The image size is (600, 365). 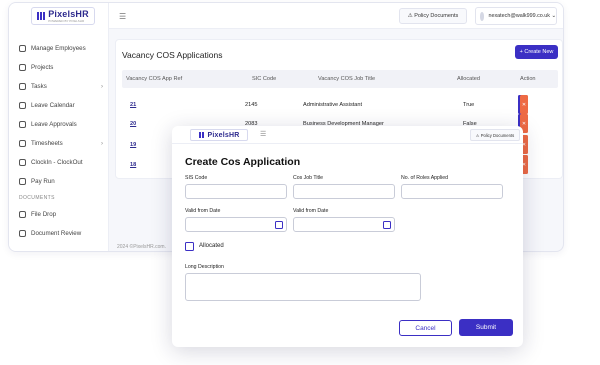 I want to click on roles-applied-label: No. of Roles Applied, so click(x=425, y=178).